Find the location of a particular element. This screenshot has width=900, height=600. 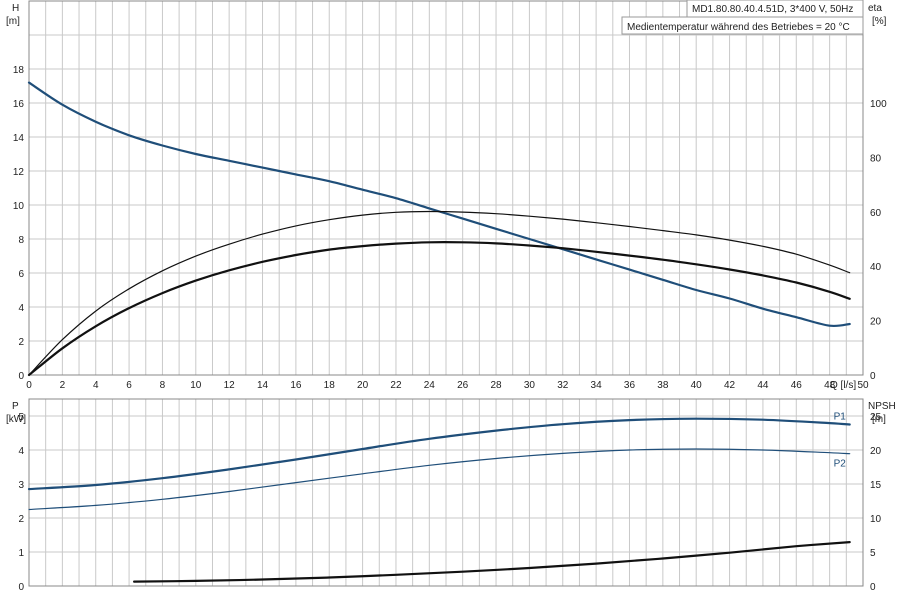

top-y-axis-title: H is located at coordinates (15, 8).